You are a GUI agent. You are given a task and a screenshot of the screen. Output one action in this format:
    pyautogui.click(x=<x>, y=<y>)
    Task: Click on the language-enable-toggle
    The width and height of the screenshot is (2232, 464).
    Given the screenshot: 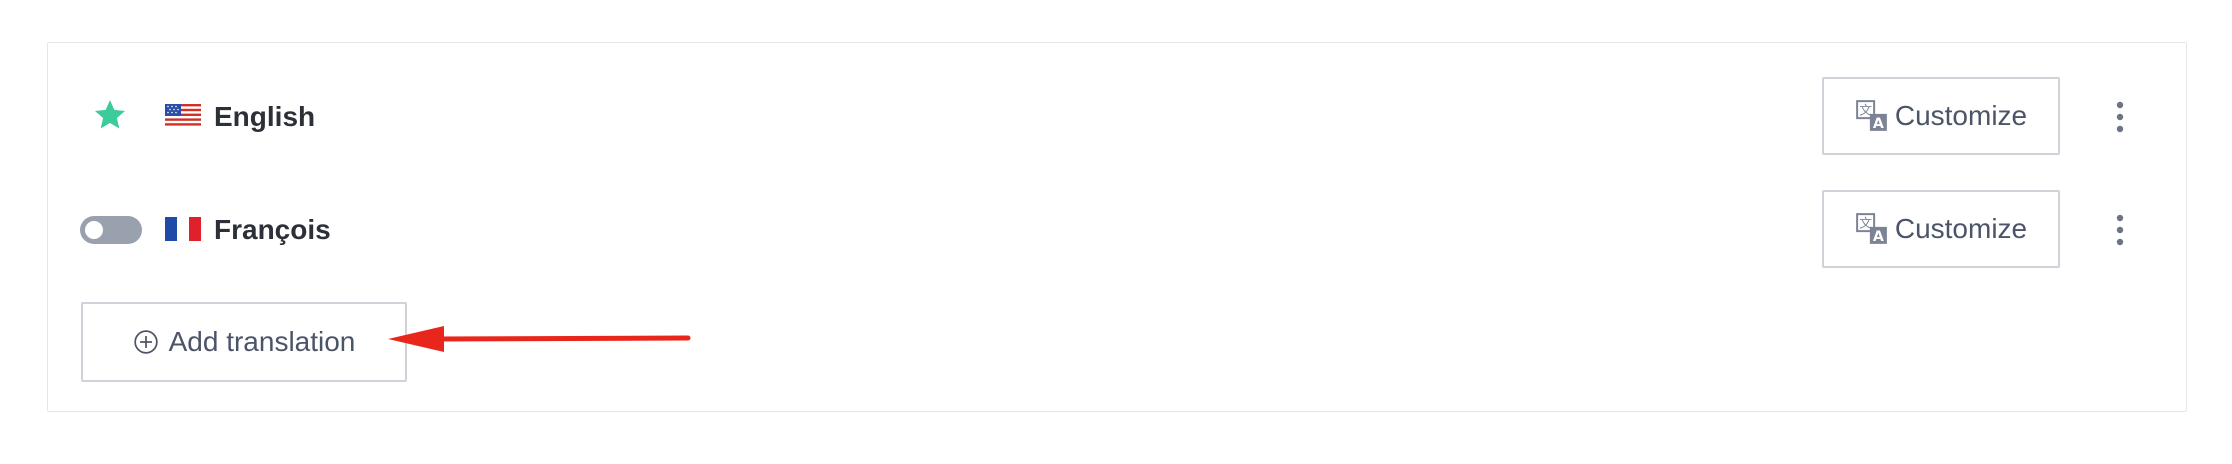 What is the action you would take?
    pyautogui.click(x=111, y=230)
    